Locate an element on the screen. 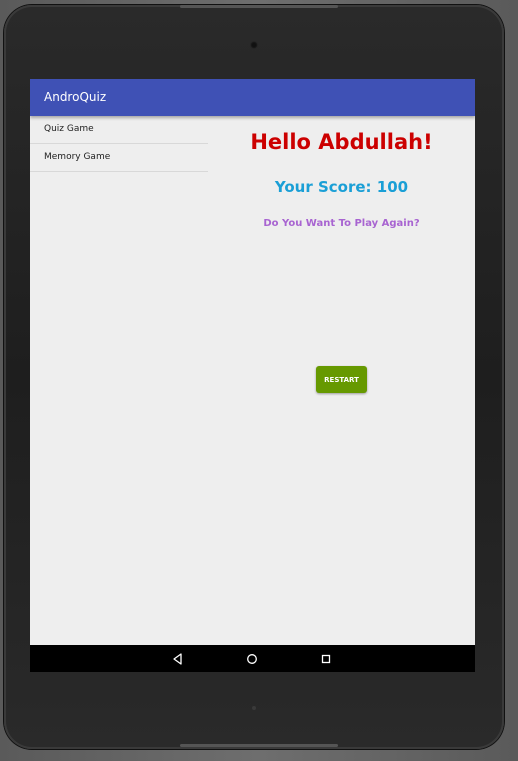 This screenshot has width=518, height=761. home-icon is located at coordinates (252, 659).